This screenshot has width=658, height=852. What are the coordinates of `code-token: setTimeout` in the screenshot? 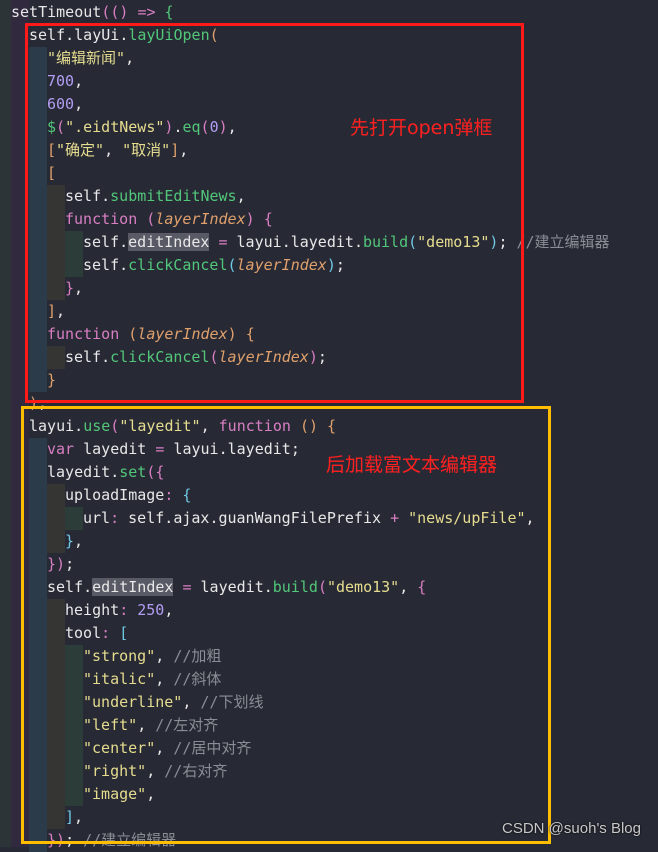 It's located at (56, 12).